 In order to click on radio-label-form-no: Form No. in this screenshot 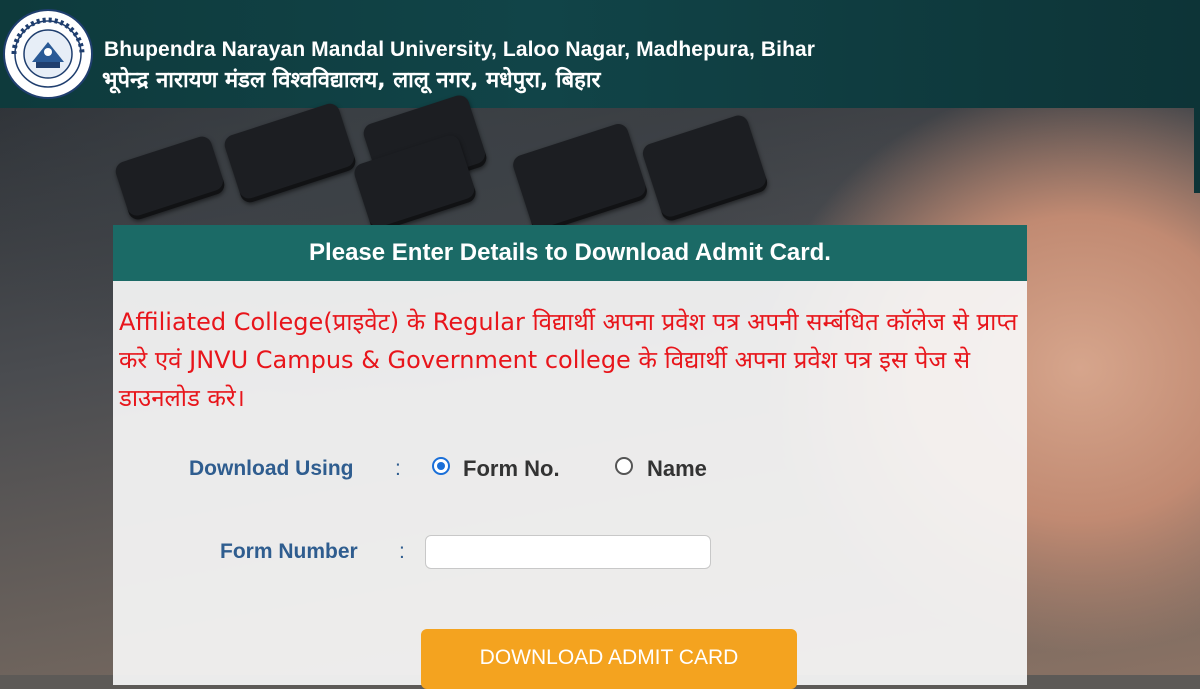, I will do `click(511, 469)`.